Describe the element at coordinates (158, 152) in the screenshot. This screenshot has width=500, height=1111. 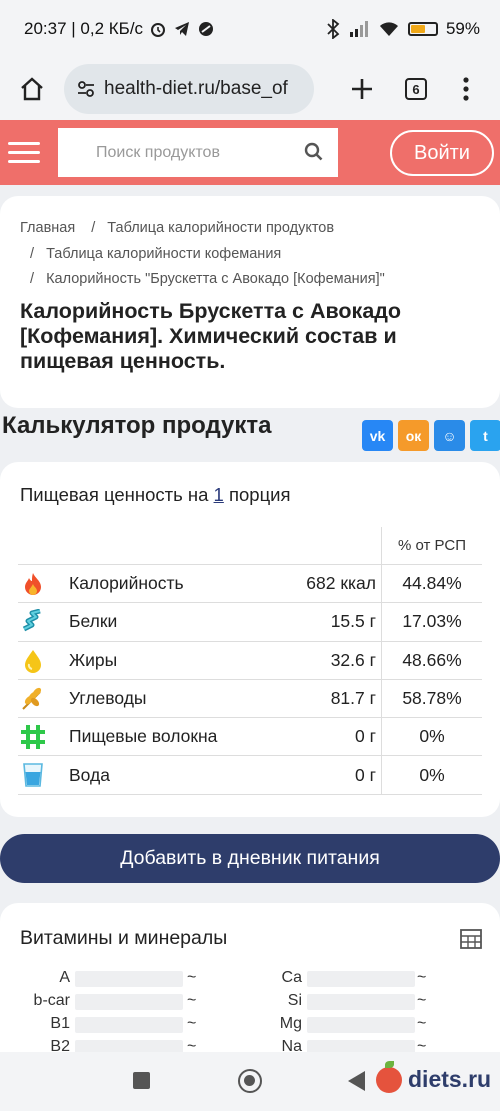
I see `search-placeholder: Поиск продуктов` at that location.